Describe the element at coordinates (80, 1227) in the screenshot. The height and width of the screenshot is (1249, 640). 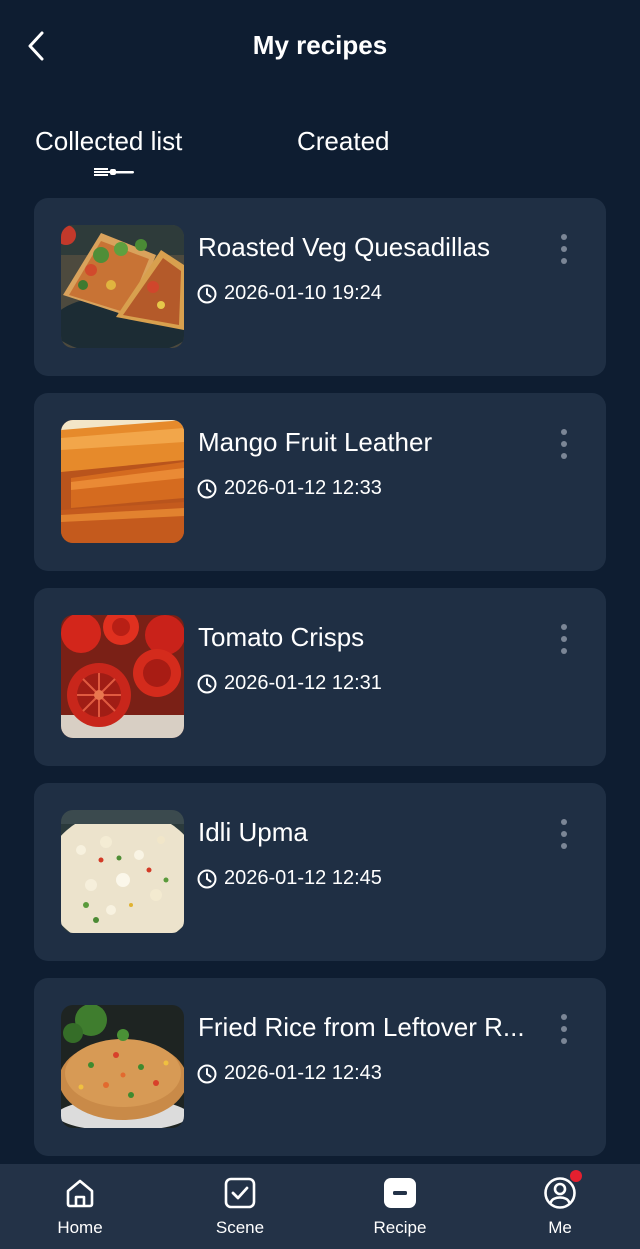
I see `nav-home-label: Home` at that location.